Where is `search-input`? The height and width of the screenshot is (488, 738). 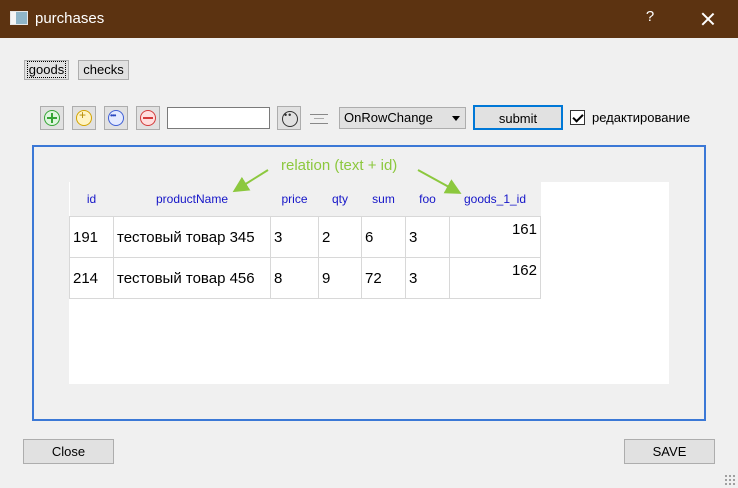
search-input is located at coordinates (218, 118).